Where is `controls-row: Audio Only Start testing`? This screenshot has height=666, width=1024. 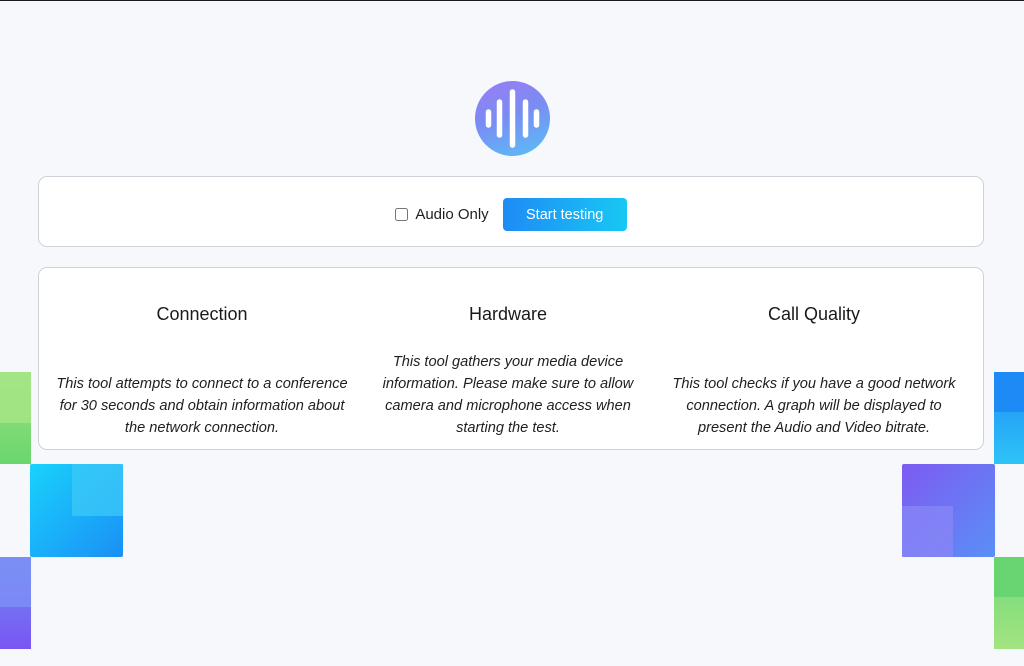 controls-row: Audio Only Start testing is located at coordinates (511, 214).